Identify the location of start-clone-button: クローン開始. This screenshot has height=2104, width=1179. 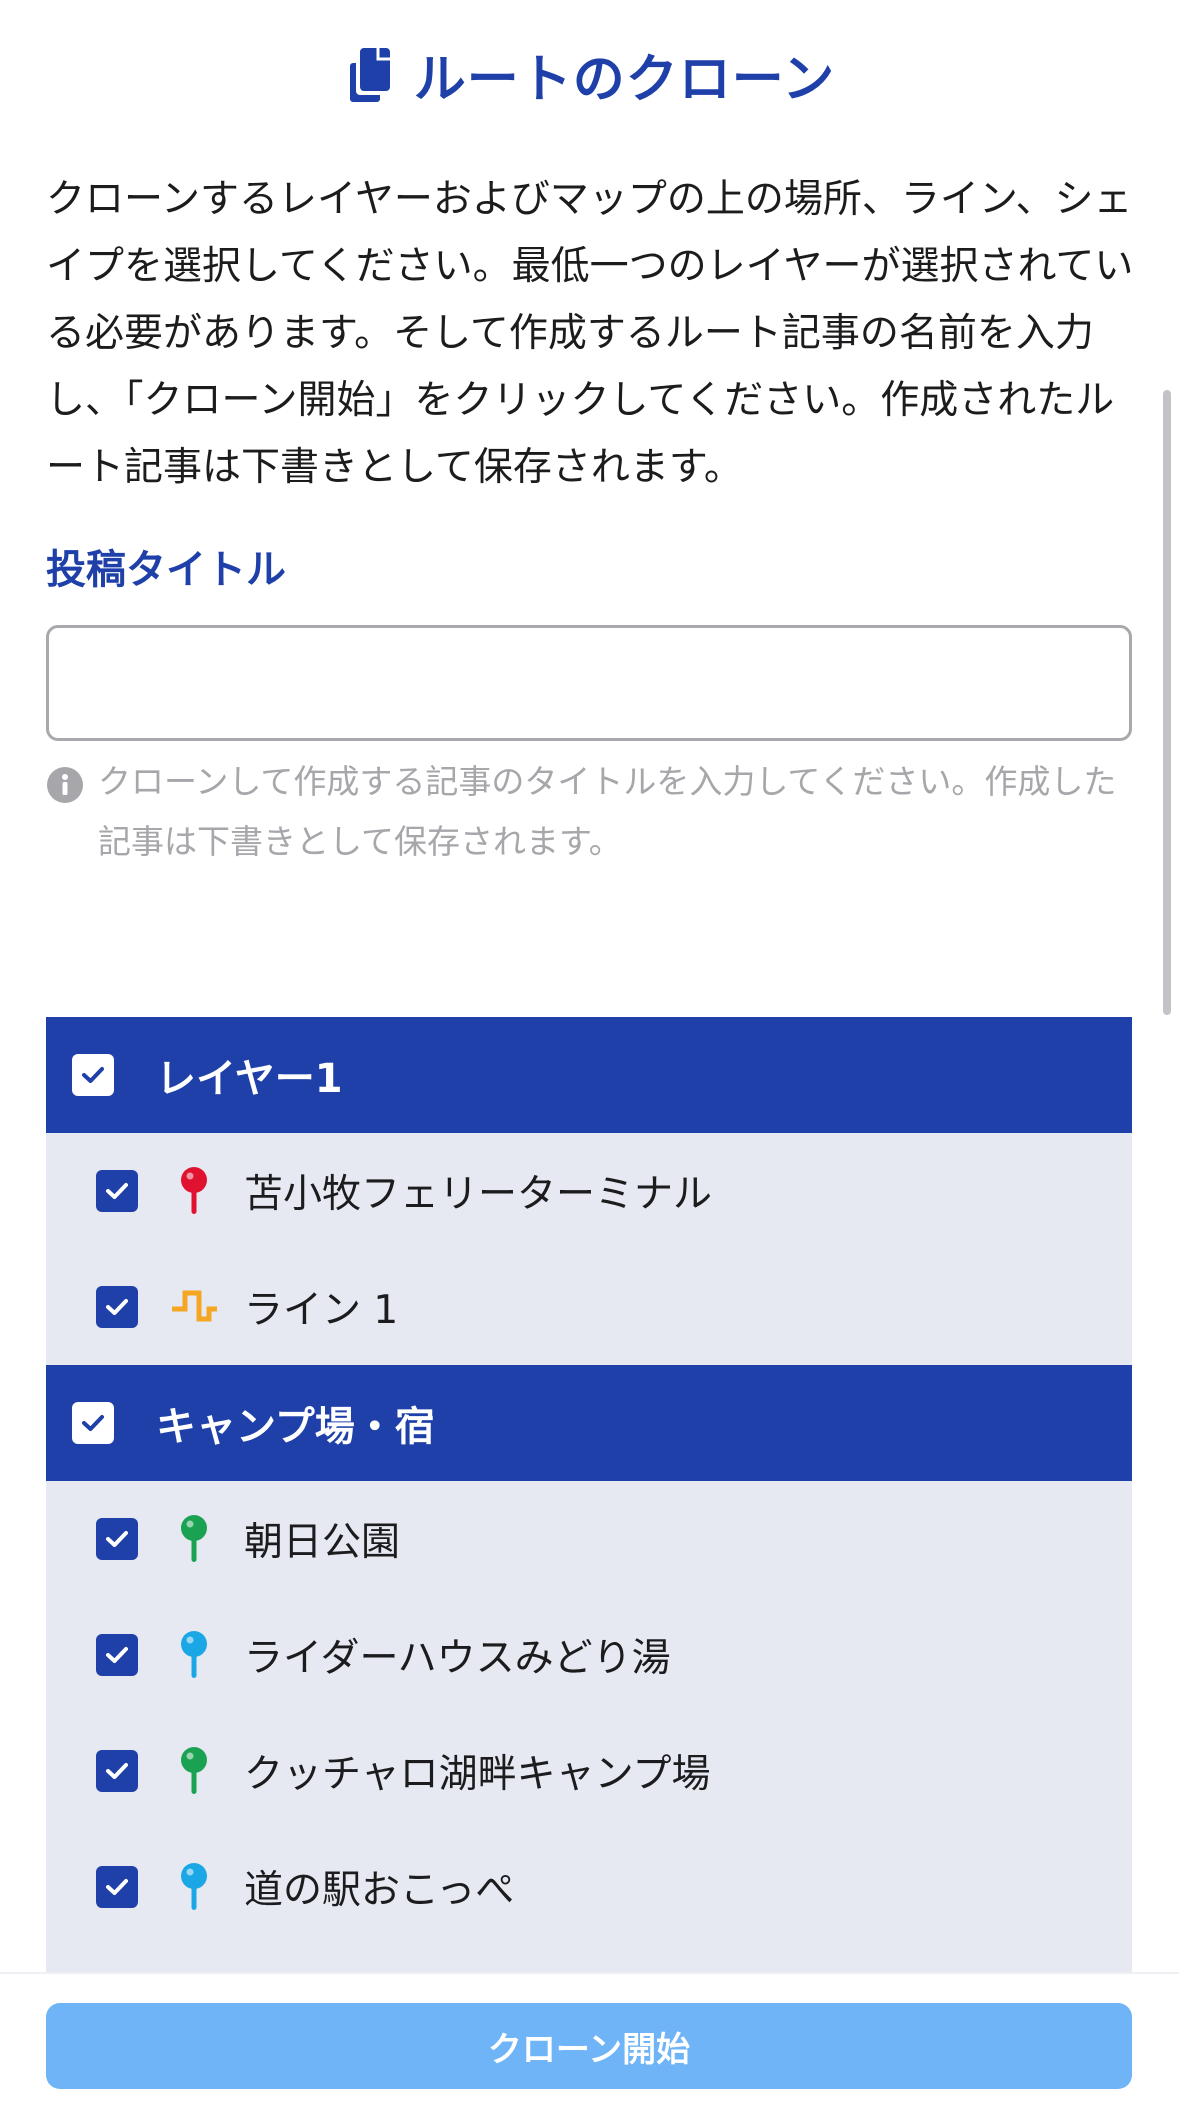
(589, 2046).